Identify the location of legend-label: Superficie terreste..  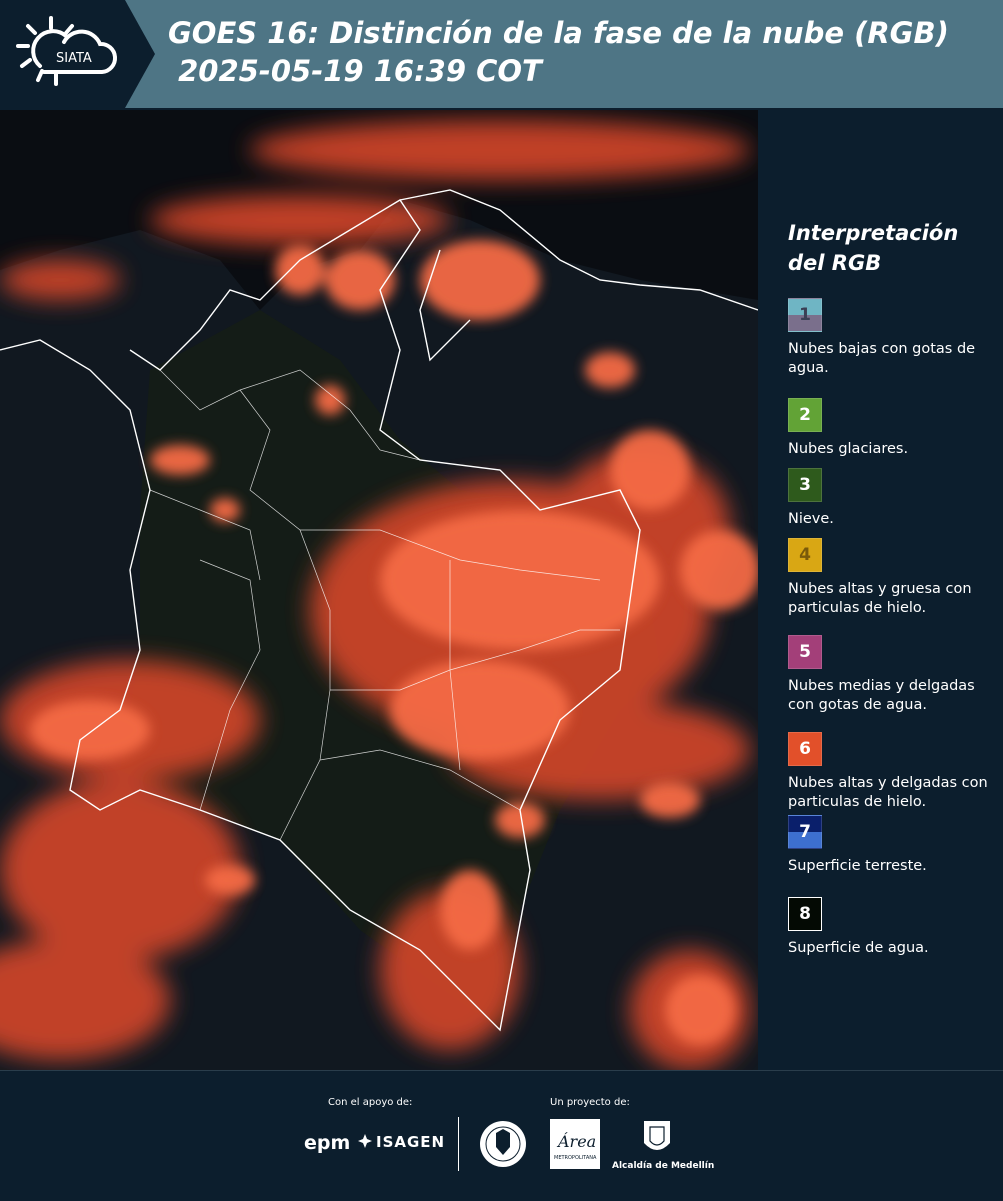
(857, 866).